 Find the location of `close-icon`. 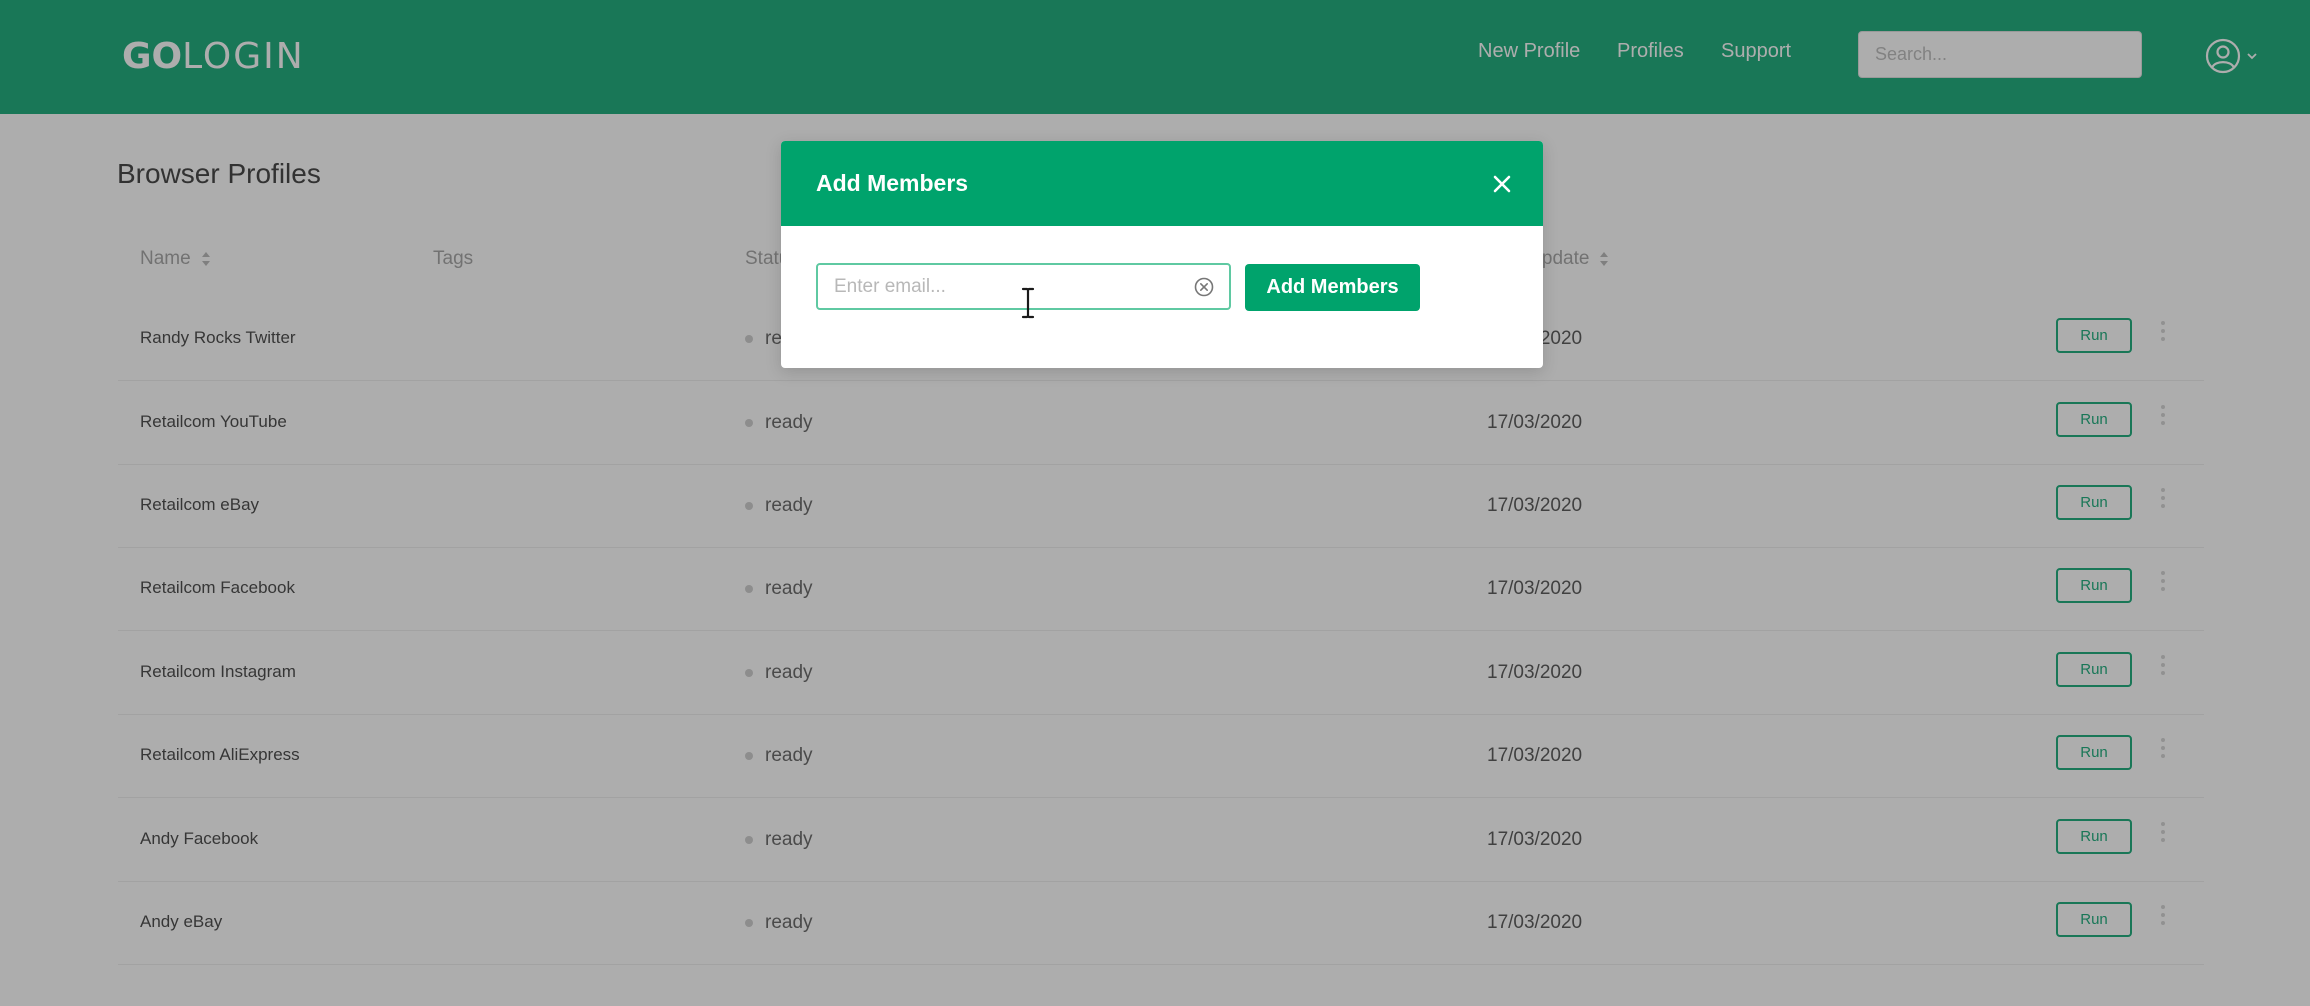

close-icon is located at coordinates (1502, 184).